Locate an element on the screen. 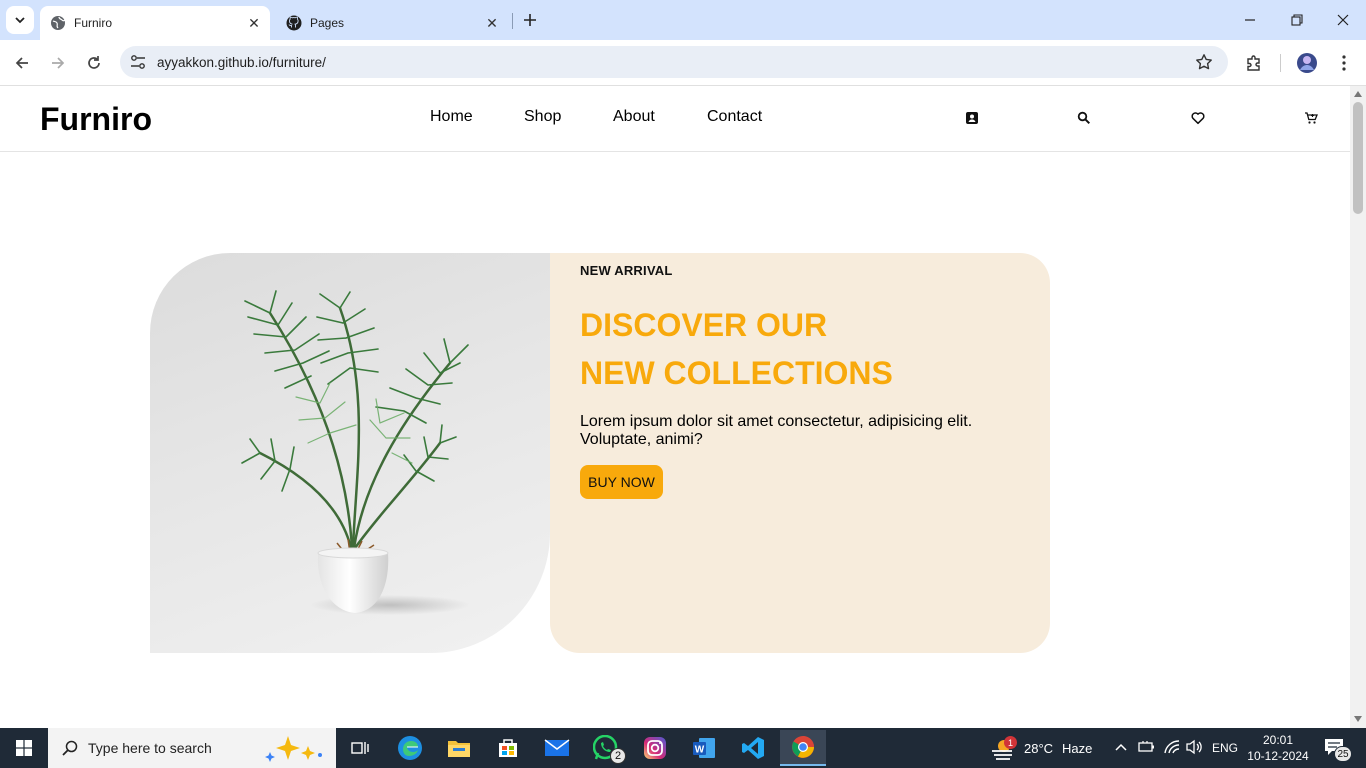 The height and width of the screenshot is (768, 1366). chevron-down-icon is located at coordinates (20, 20).